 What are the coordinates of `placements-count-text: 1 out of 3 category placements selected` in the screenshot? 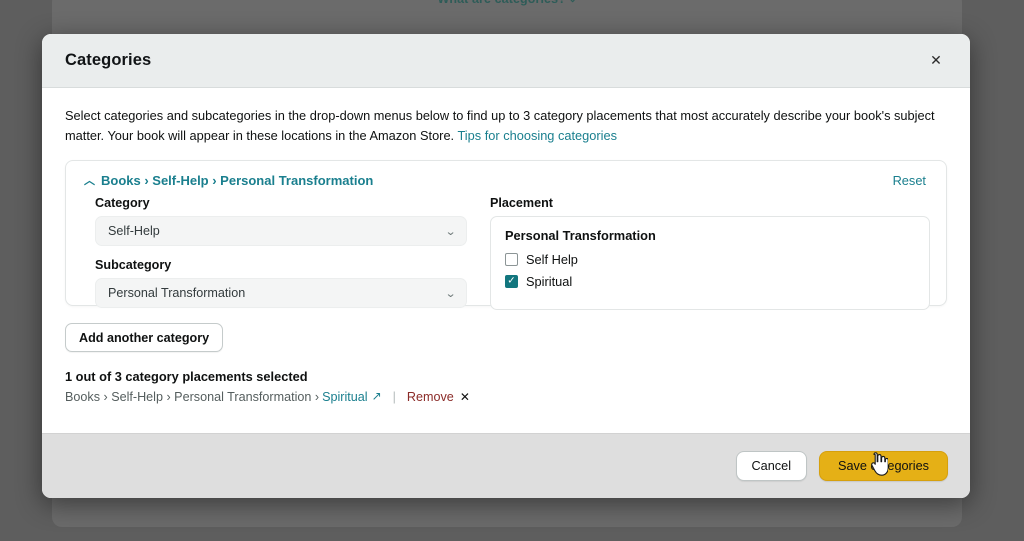 It's located at (186, 376).